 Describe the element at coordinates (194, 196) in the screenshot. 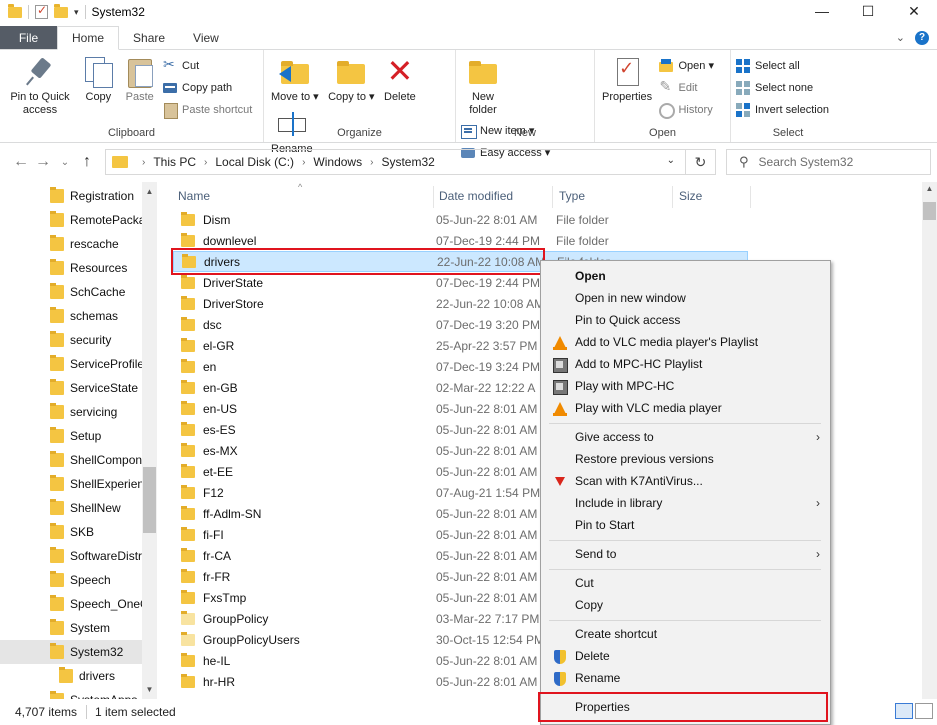

I see `column-header-name: Name` at that location.